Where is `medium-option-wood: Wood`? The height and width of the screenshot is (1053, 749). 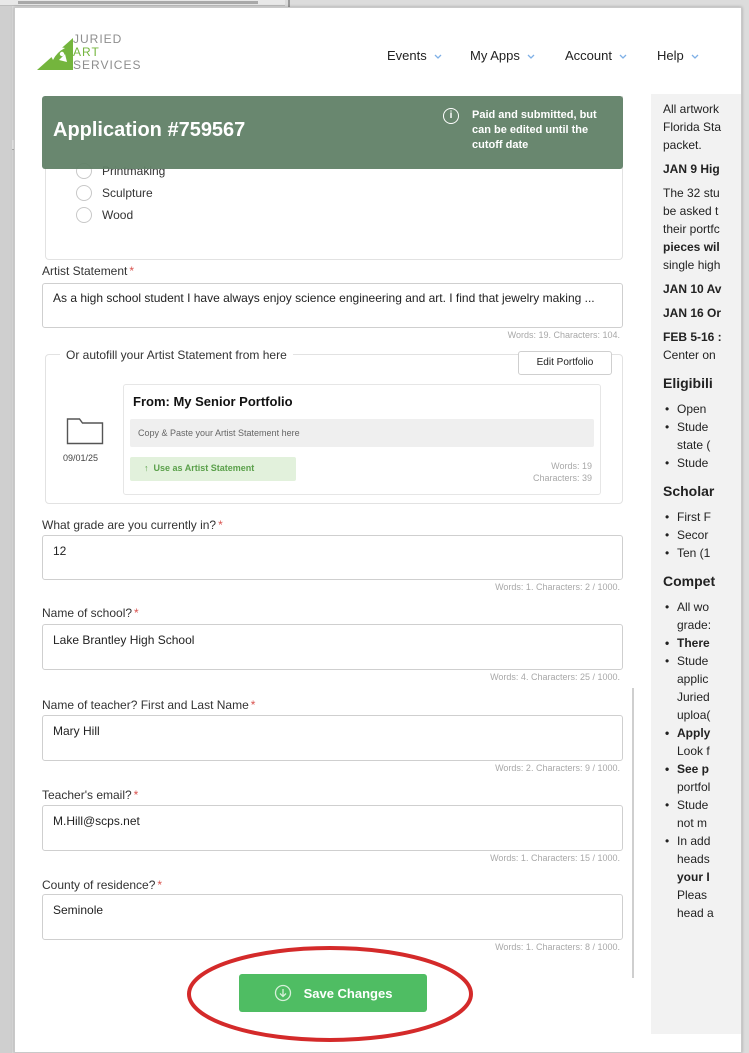 medium-option-wood: Wood is located at coordinates (104, 215).